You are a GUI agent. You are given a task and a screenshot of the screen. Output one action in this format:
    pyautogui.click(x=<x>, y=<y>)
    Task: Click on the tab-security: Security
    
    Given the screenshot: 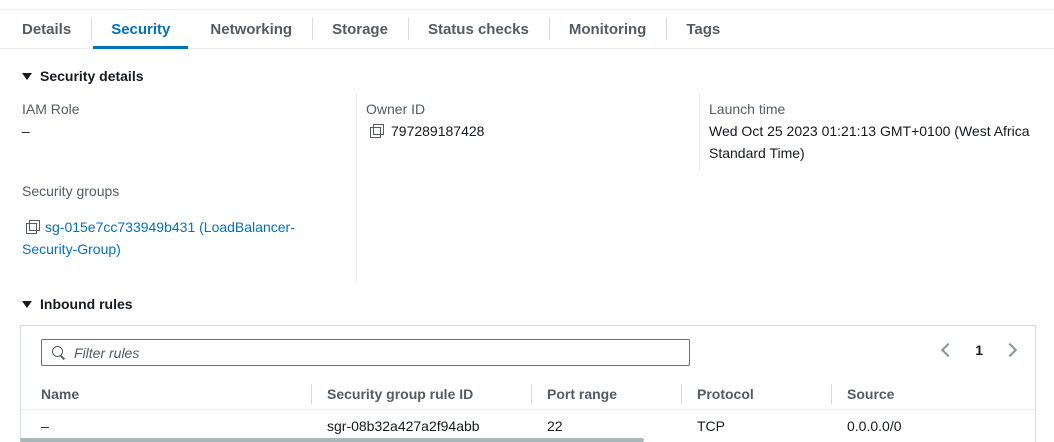 What is the action you would take?
    pyautogui.click(x=140, y=29)
    